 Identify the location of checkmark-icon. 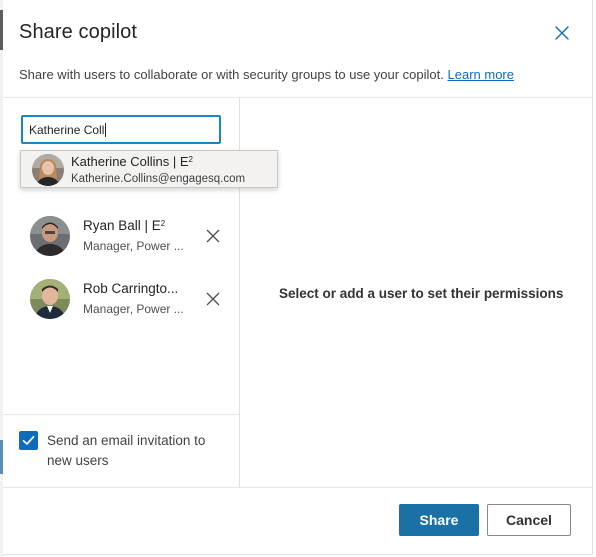
(28, 440).